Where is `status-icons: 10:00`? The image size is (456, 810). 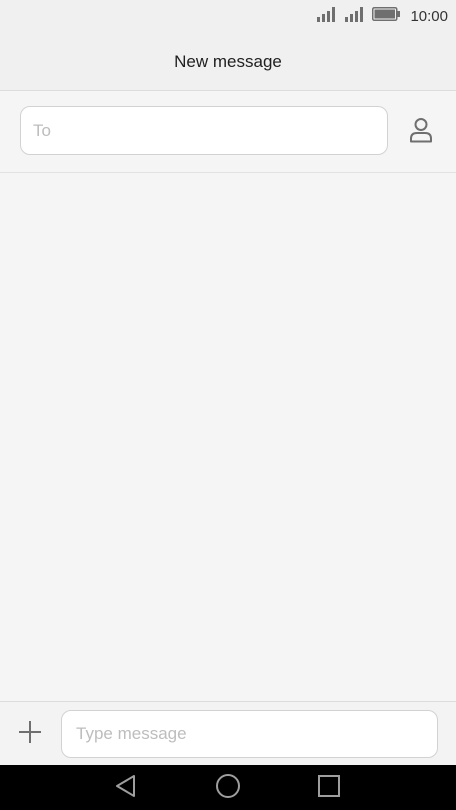
status-icons: 10:00 is located at coordinates (382, 16).